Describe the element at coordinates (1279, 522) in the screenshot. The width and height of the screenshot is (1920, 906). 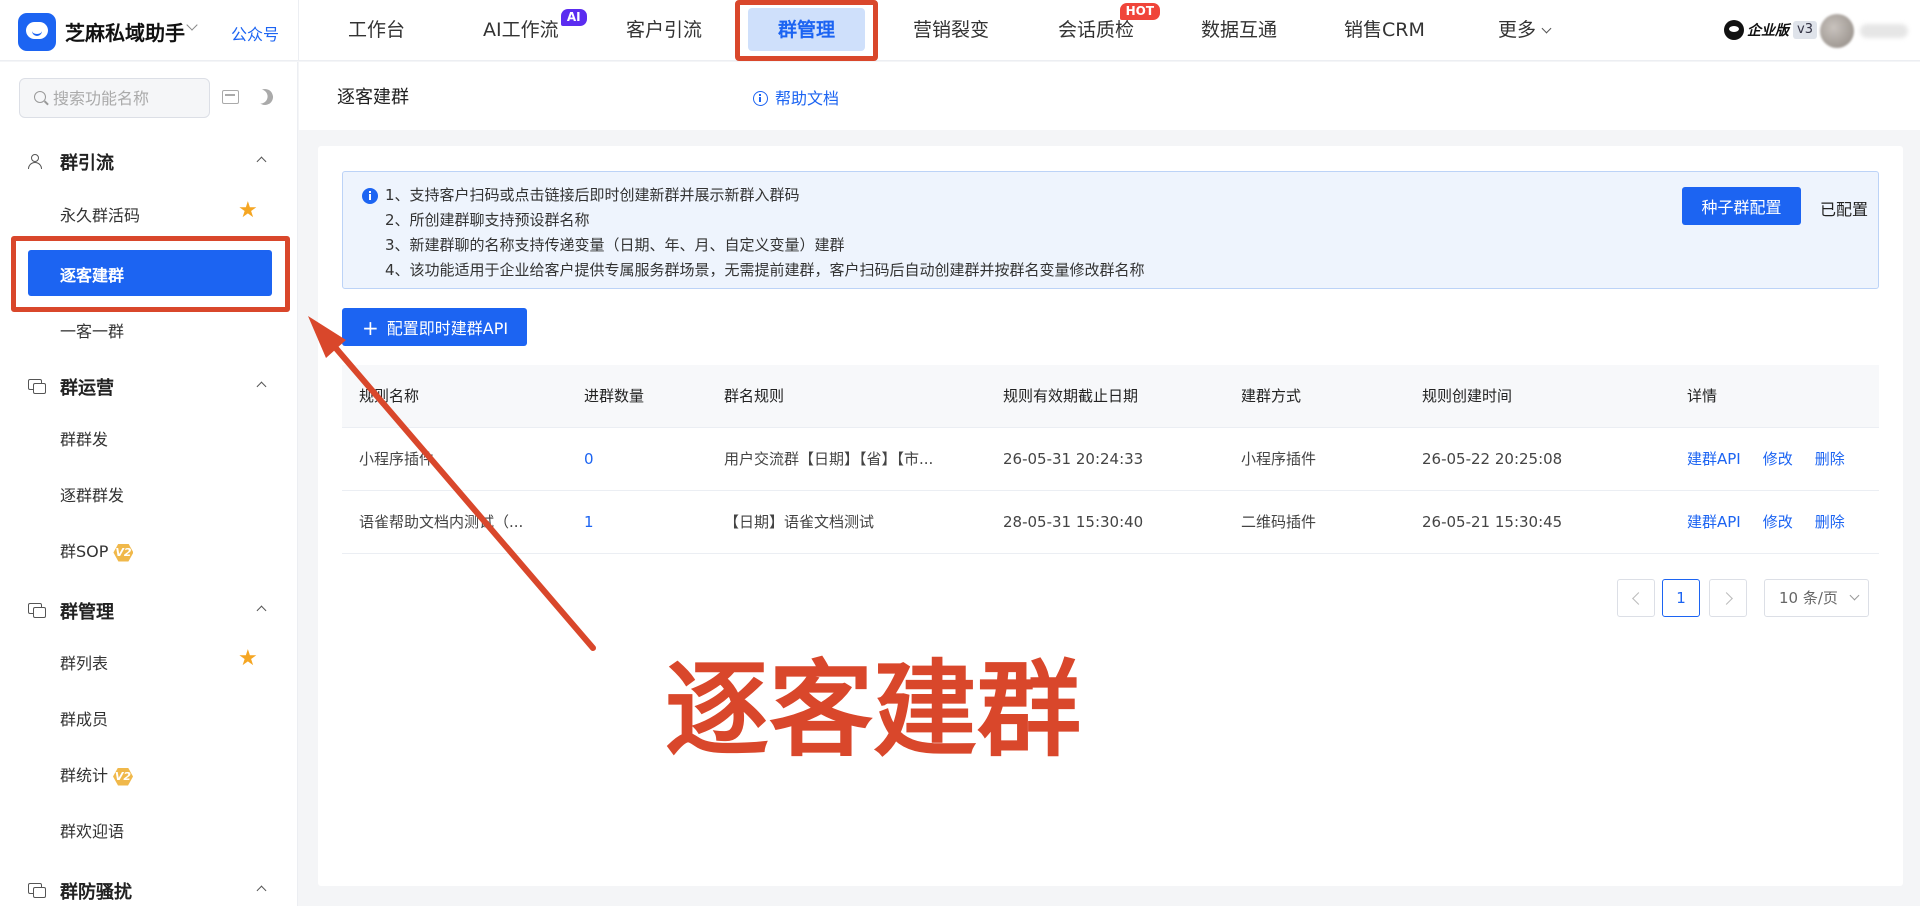
I see `create-method: 二维码插件` at that location.